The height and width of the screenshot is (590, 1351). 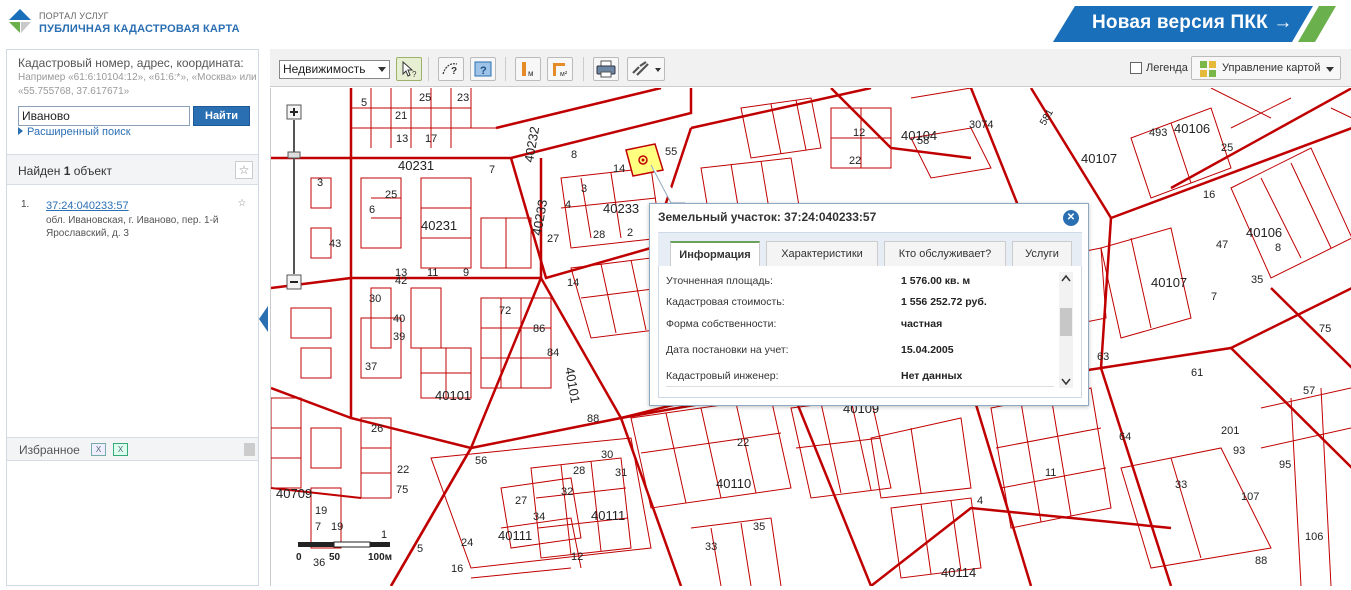 I want to click on ruler-icon: м, so click(x=528, y=70).